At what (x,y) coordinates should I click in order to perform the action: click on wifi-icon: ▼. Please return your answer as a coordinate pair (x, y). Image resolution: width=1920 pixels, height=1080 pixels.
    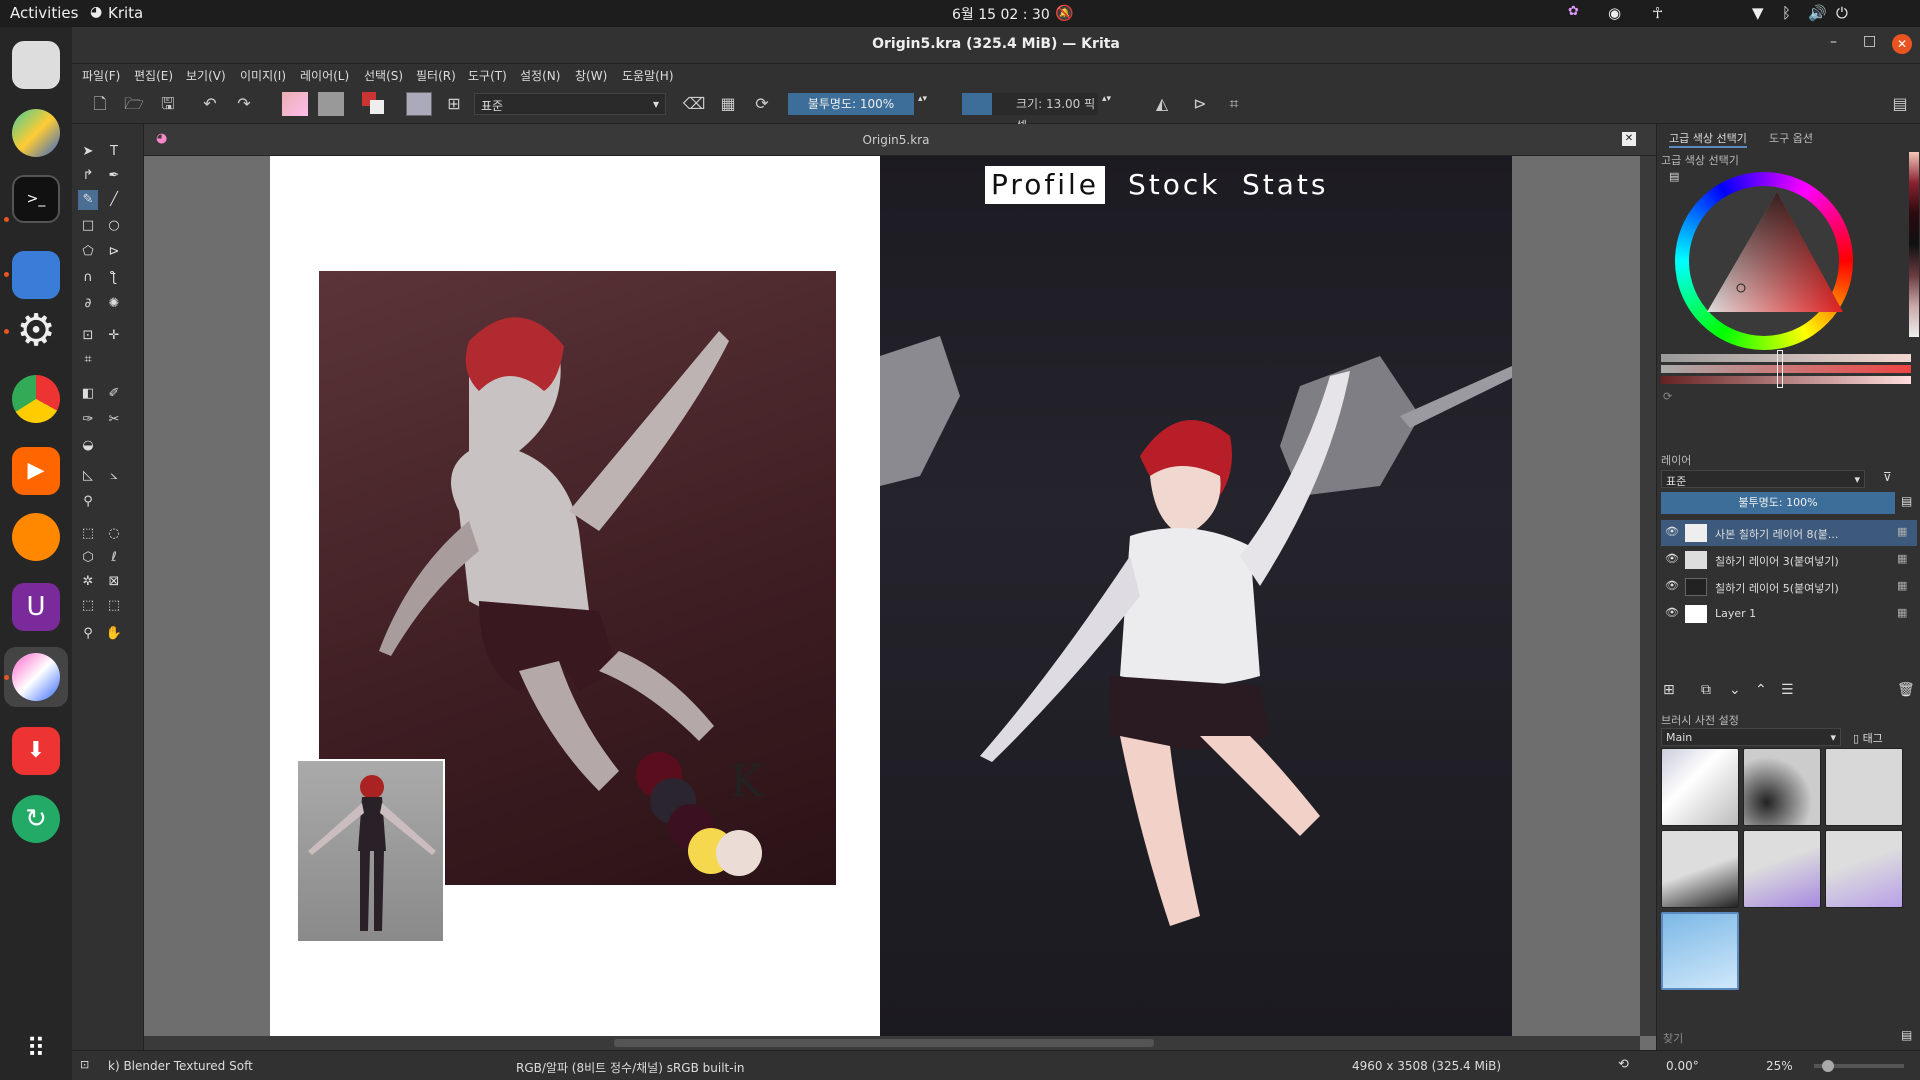
    Looking at the image, I should click on (1758, 13).